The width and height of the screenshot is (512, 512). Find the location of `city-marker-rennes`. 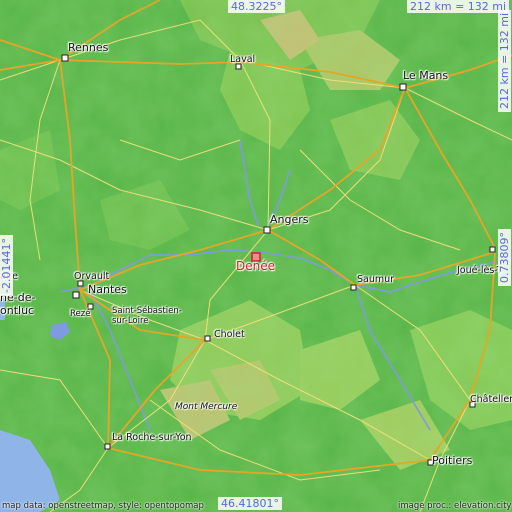

city-marker-rennes is located at coordinates (65, 58).